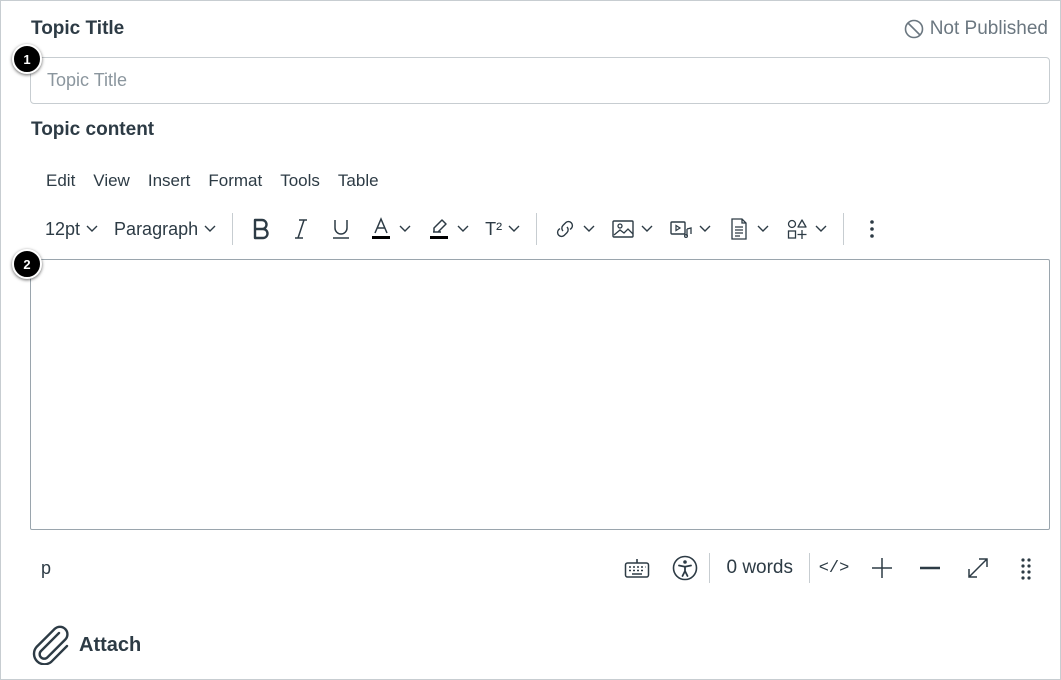  I want to click on zoom-out-button, so click(930, 568).